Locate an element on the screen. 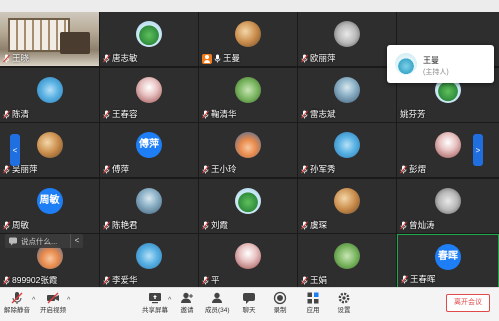 The height and width of the screenshot is (321, 499). participant-tile: 李爱华 is located at coordinates (149, 261).